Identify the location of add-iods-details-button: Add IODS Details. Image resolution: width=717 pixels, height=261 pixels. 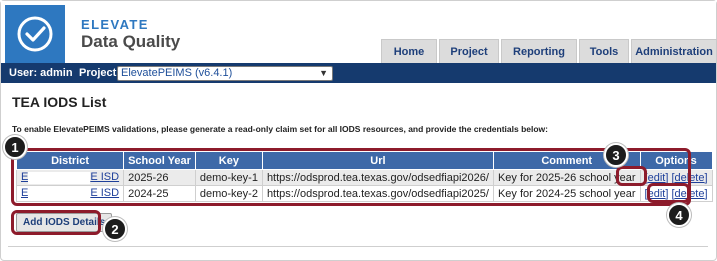
(64, 222).